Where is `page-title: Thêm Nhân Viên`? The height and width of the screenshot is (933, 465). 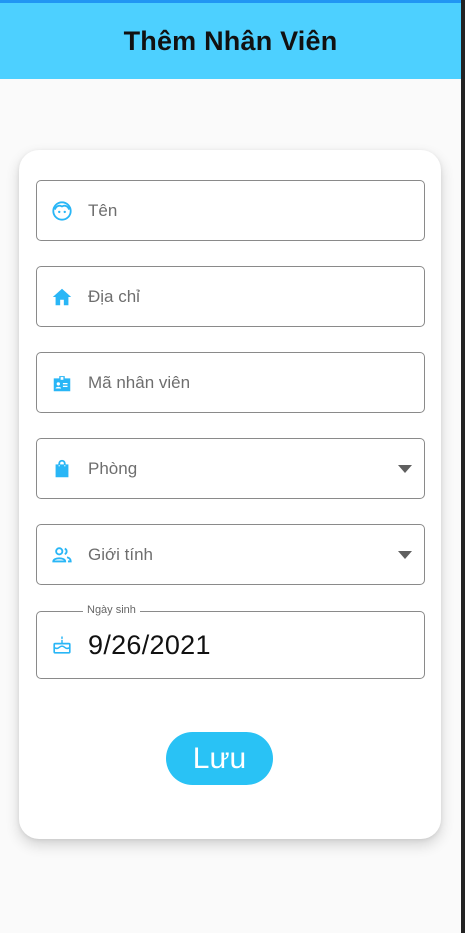
page-title: Thêm Nhân Viên is located at coordinates (230, 40).